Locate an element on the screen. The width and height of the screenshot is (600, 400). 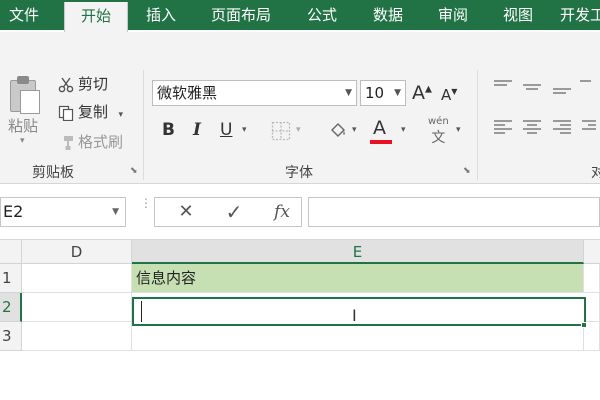
shrink-font-button: A▼ is located at coordinates (449, 95).